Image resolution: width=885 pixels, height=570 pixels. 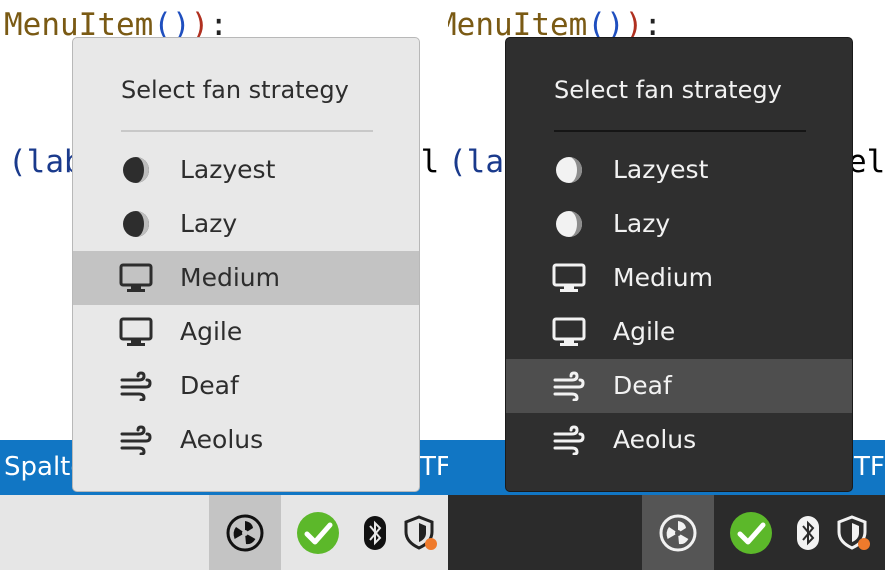 I want to click on taskbar, so click(x=224, y=532).